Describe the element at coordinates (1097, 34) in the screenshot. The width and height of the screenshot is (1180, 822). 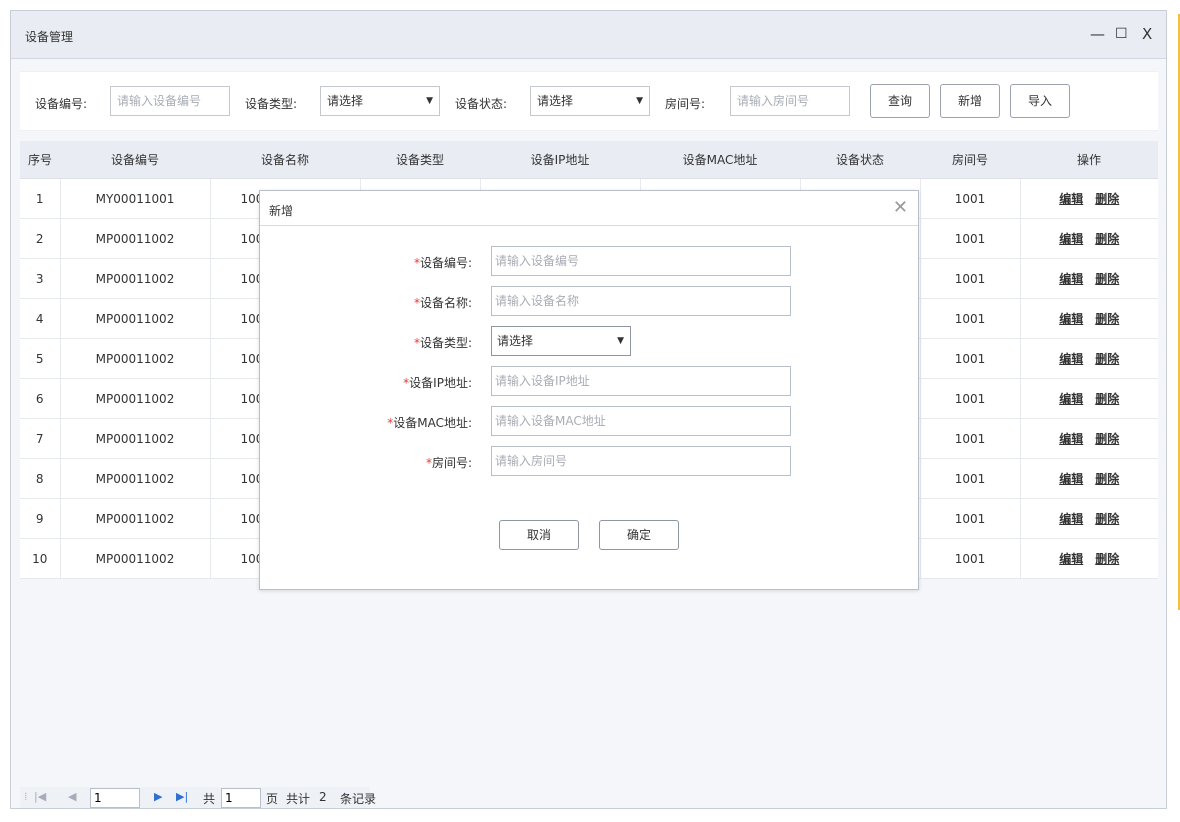
I see `minimize-button: —` at that location.